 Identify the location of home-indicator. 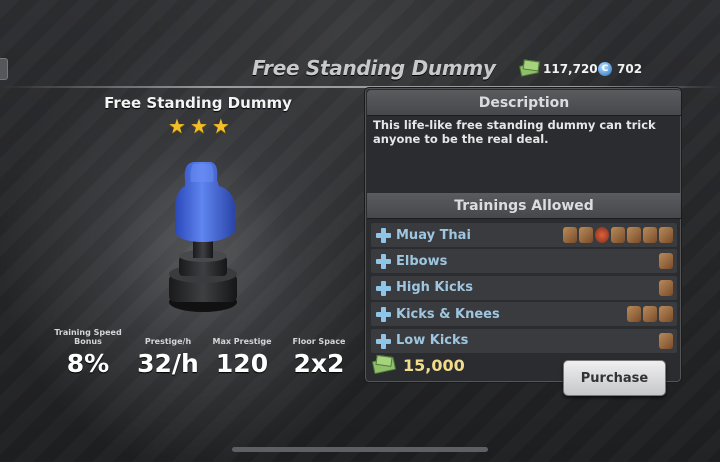
(360, 449).